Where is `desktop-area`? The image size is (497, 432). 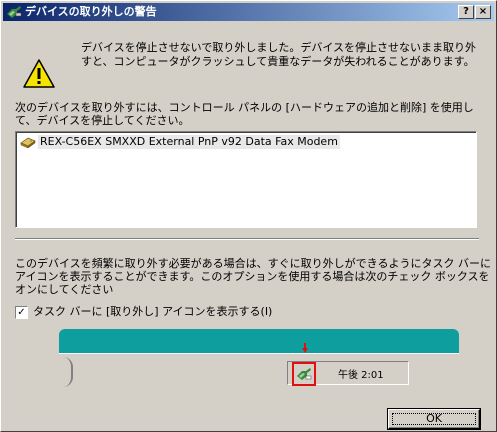 desktop-area is located at coordinates (259, 341).